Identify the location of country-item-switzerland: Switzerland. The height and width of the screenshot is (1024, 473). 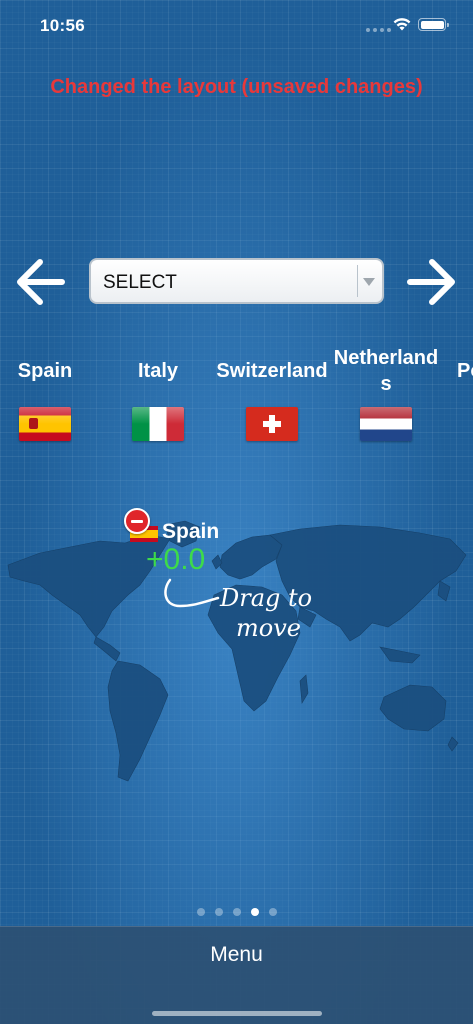
(272, 393).